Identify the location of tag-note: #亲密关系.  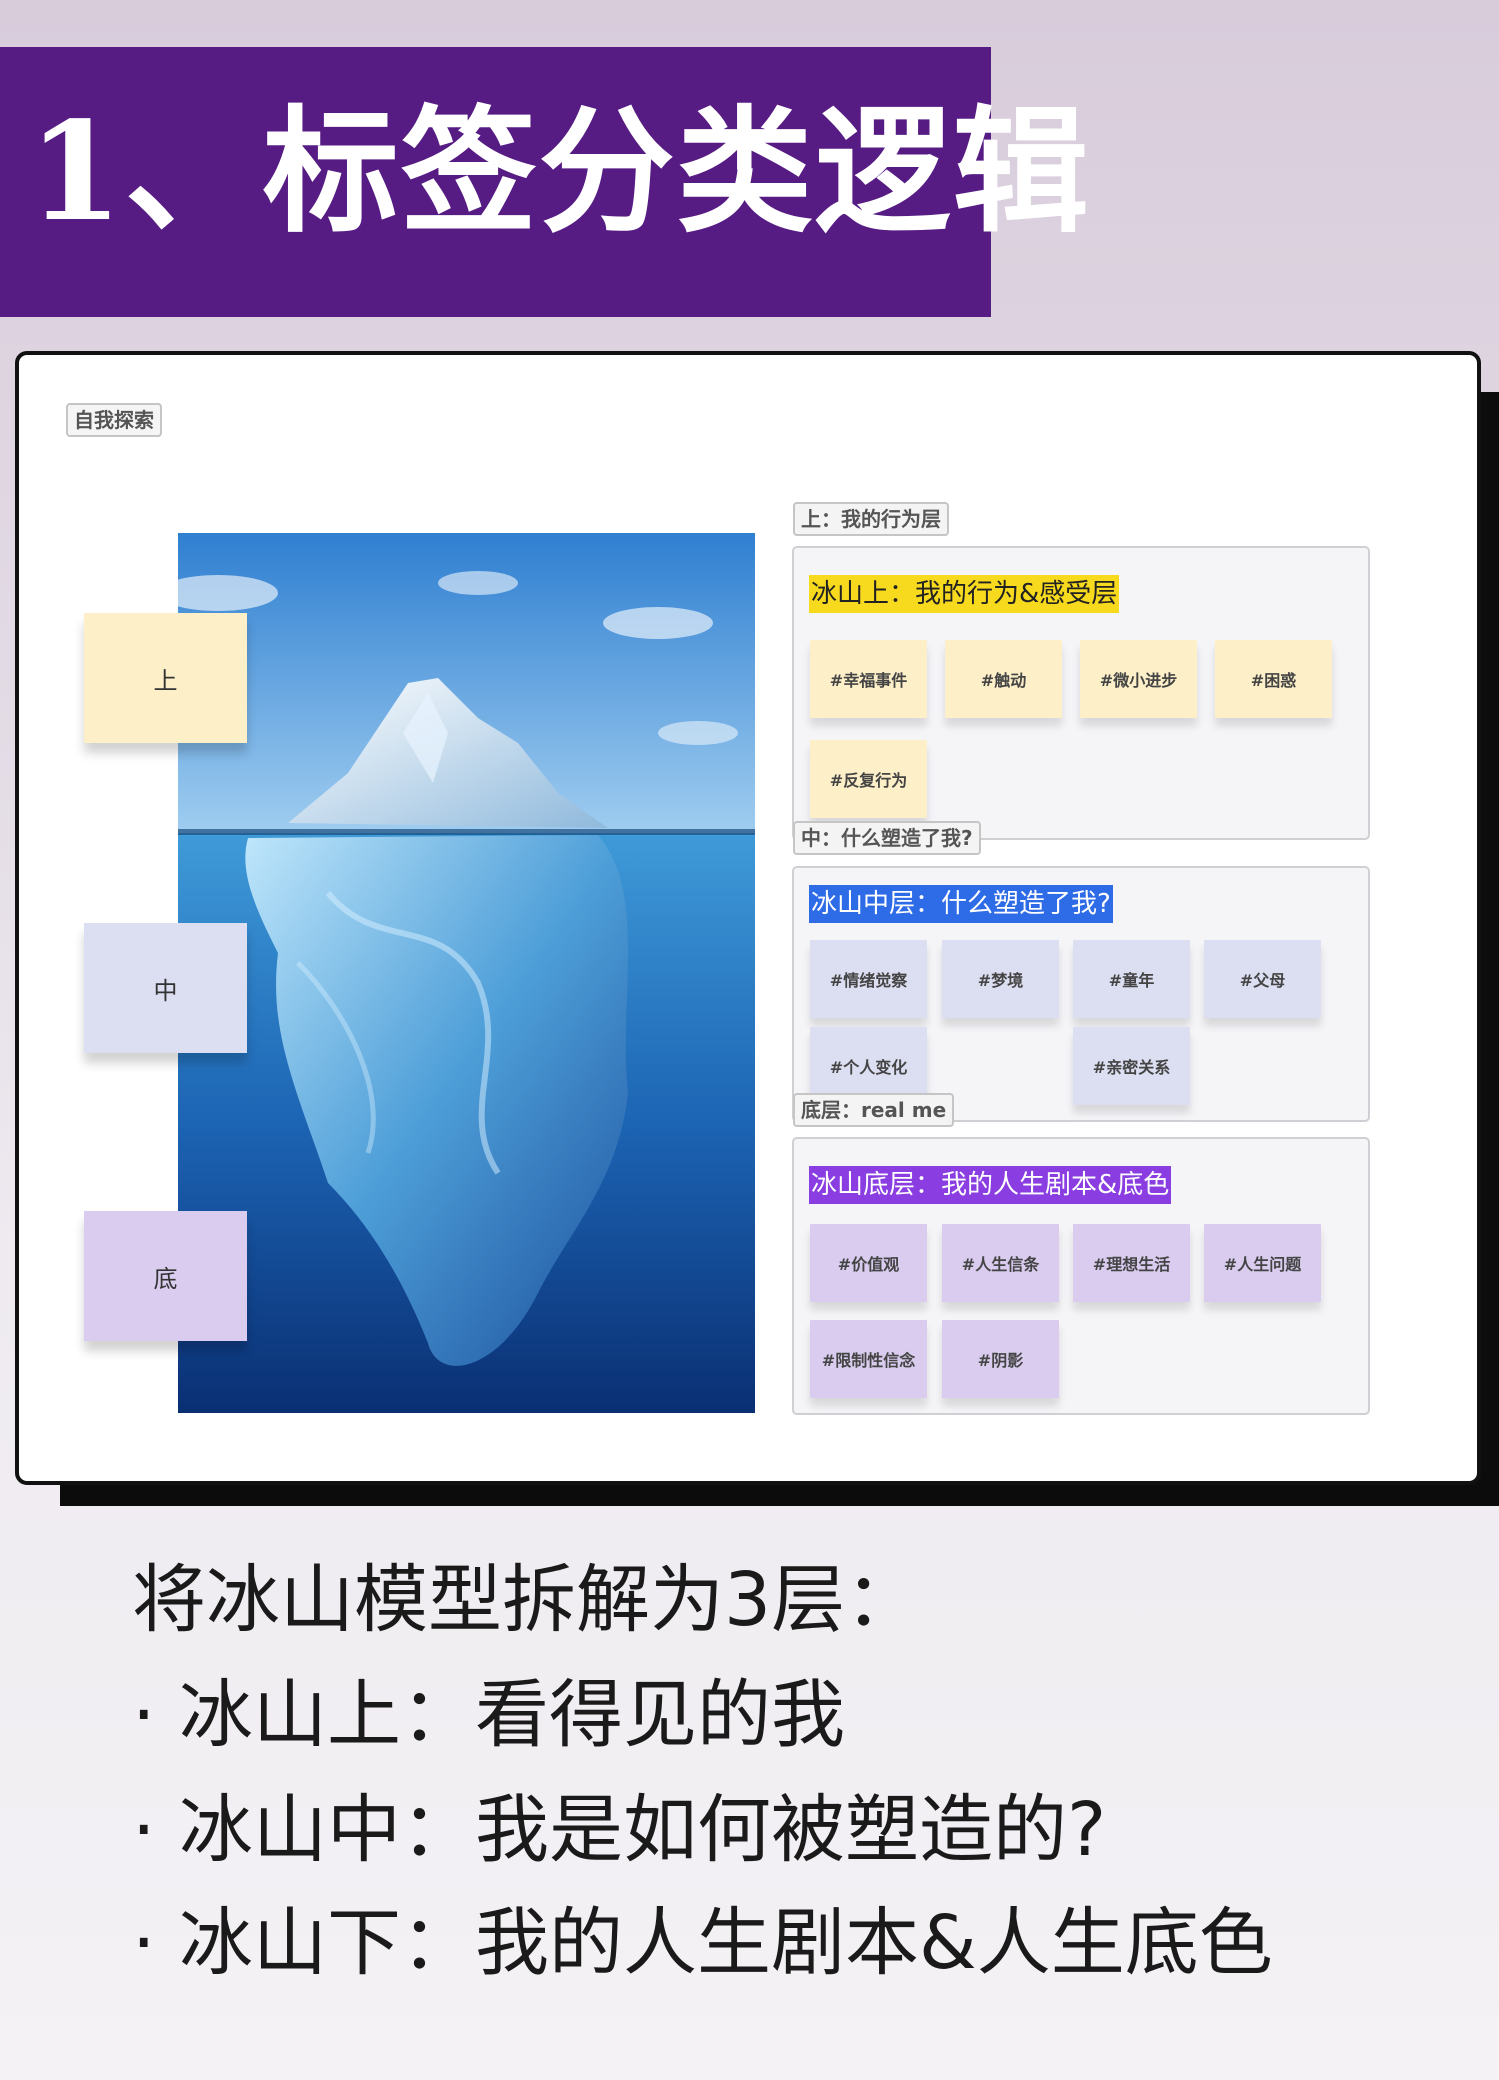
(1131, 1066).